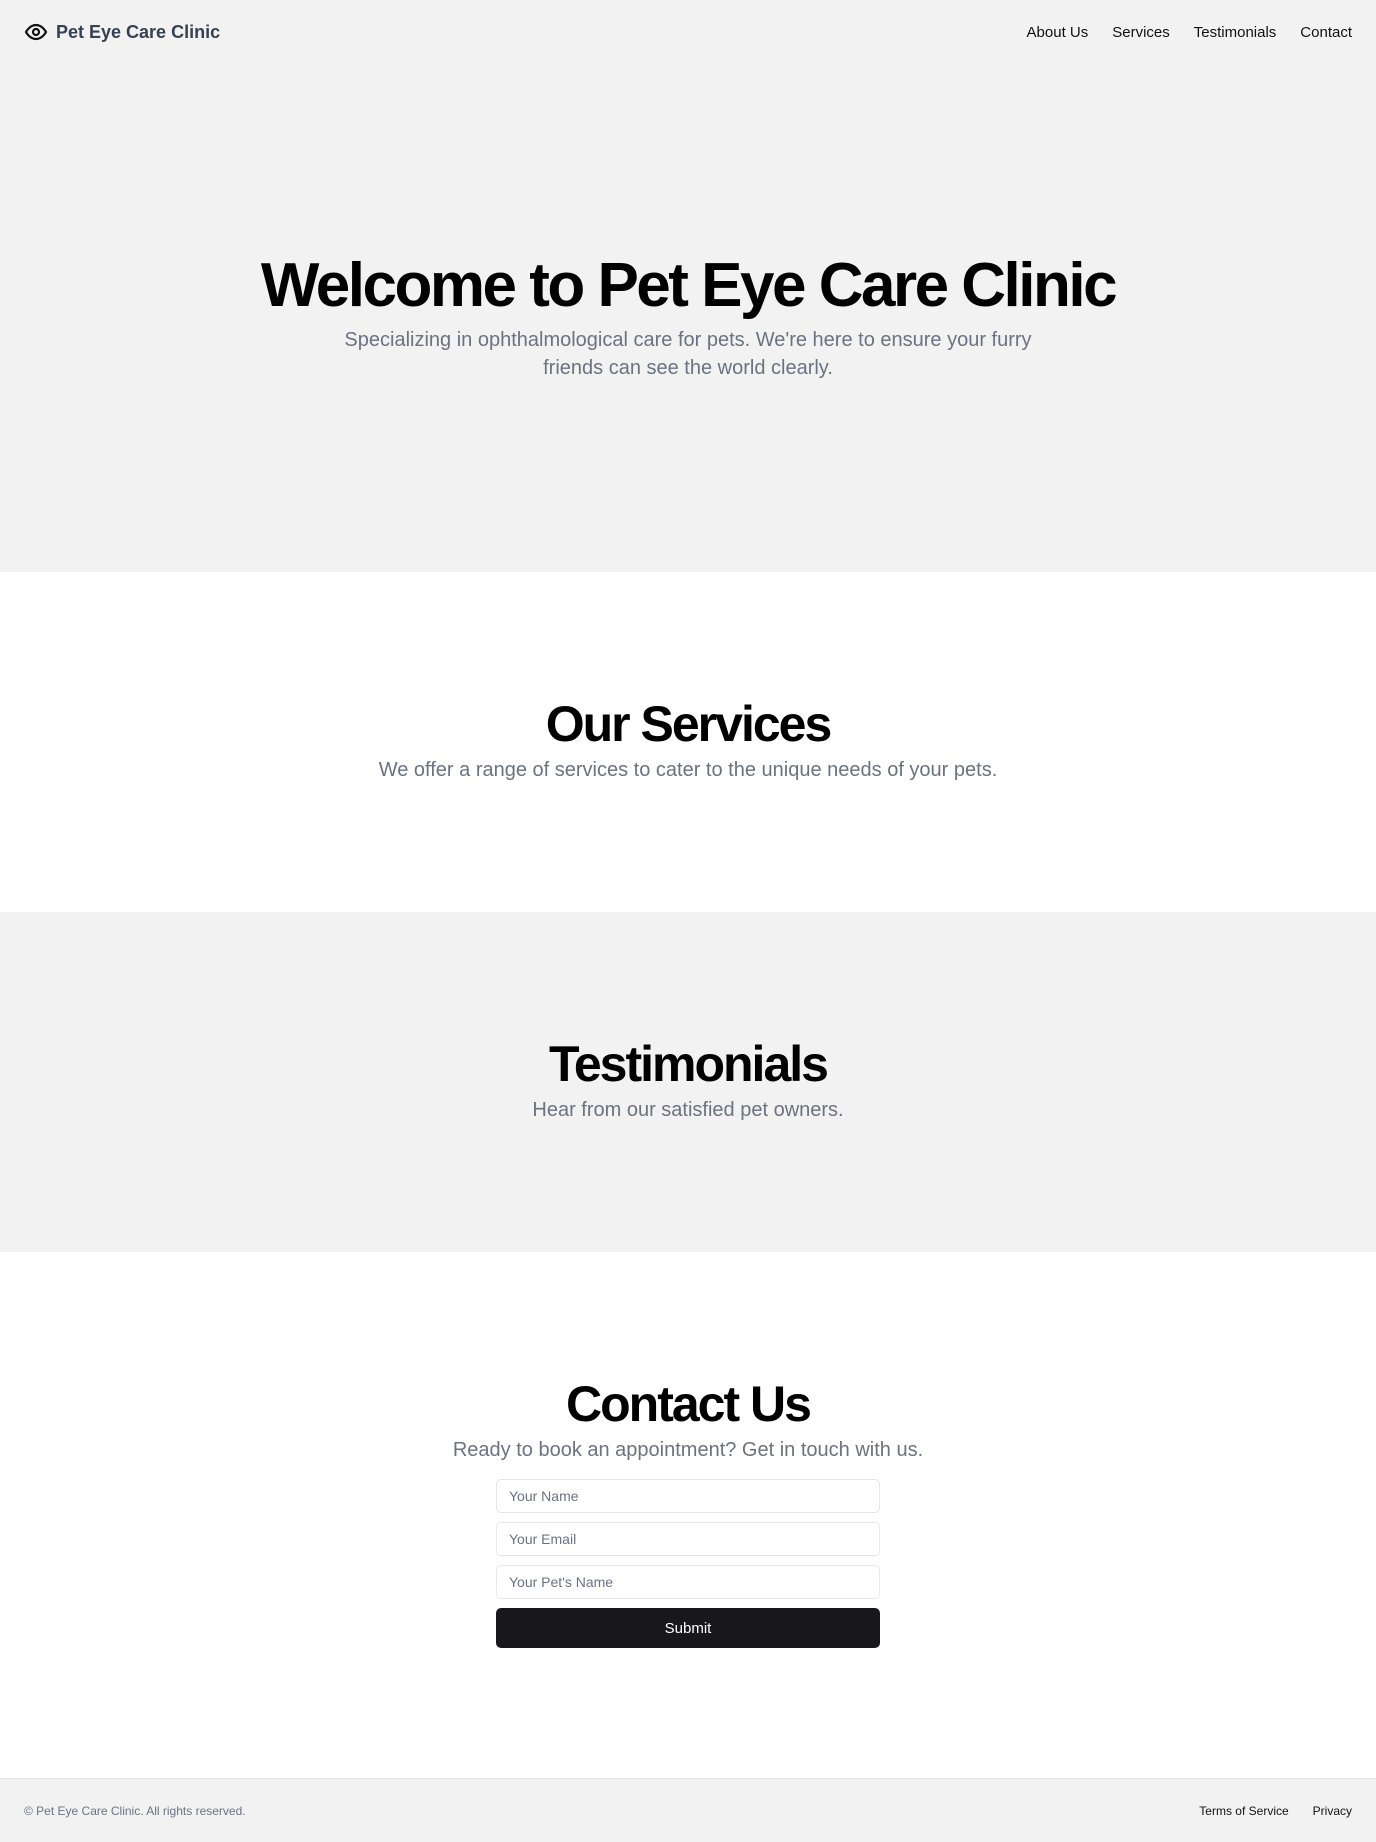  What do you see at coordinates (688, 1496) in the screenshot?
I see `name-field` at bounding box center [688, 1496].